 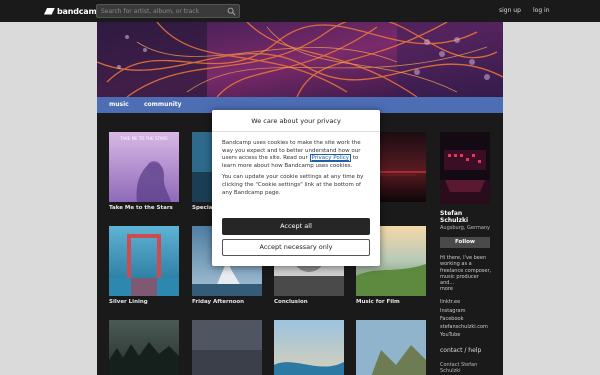 I want to click on dialog-title: We care about your privacy, so click(x=296, y=121).